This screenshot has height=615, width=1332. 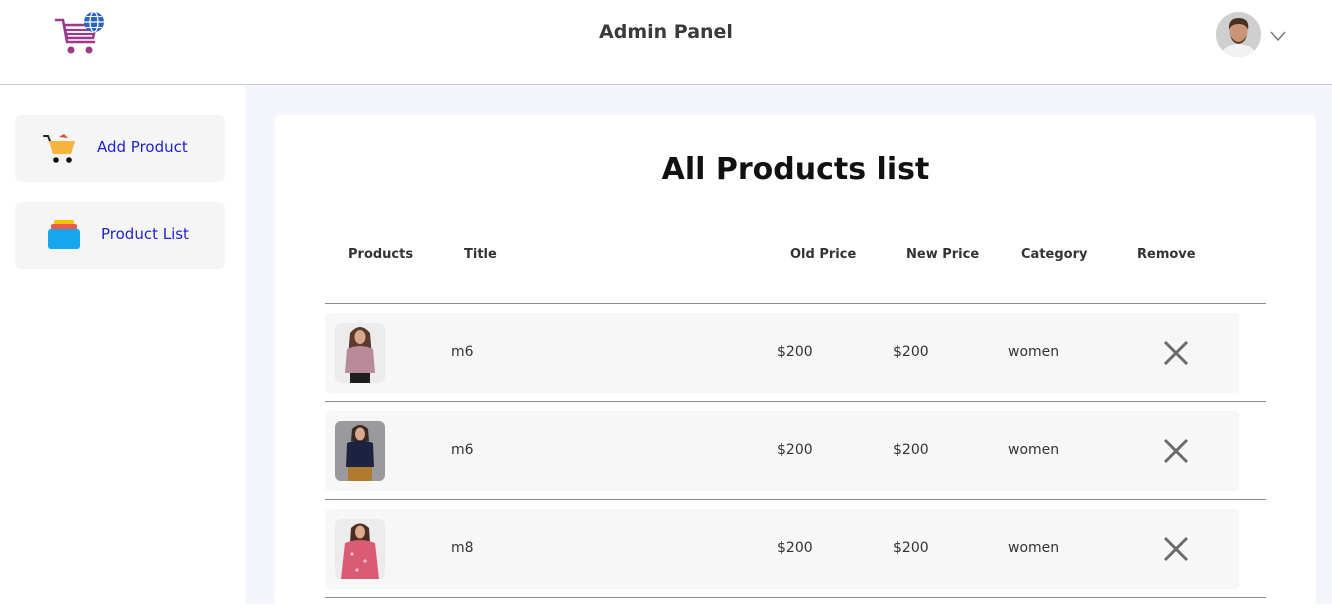 I want to click on user-avatar, so click(x=1238, y=34).